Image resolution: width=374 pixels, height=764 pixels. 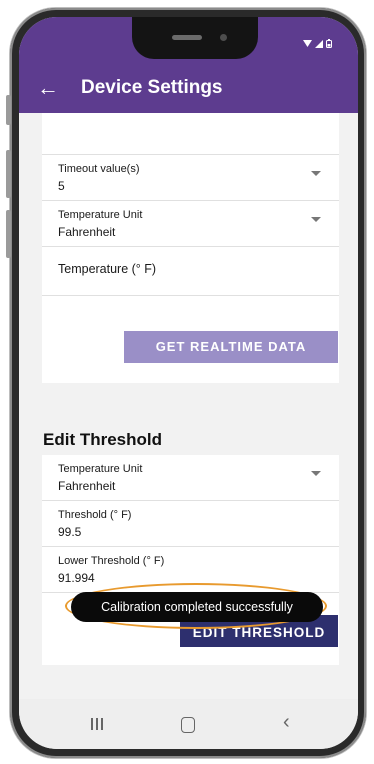 I want to click on back-arrow-icon: ←, so click(x=48, y=88).